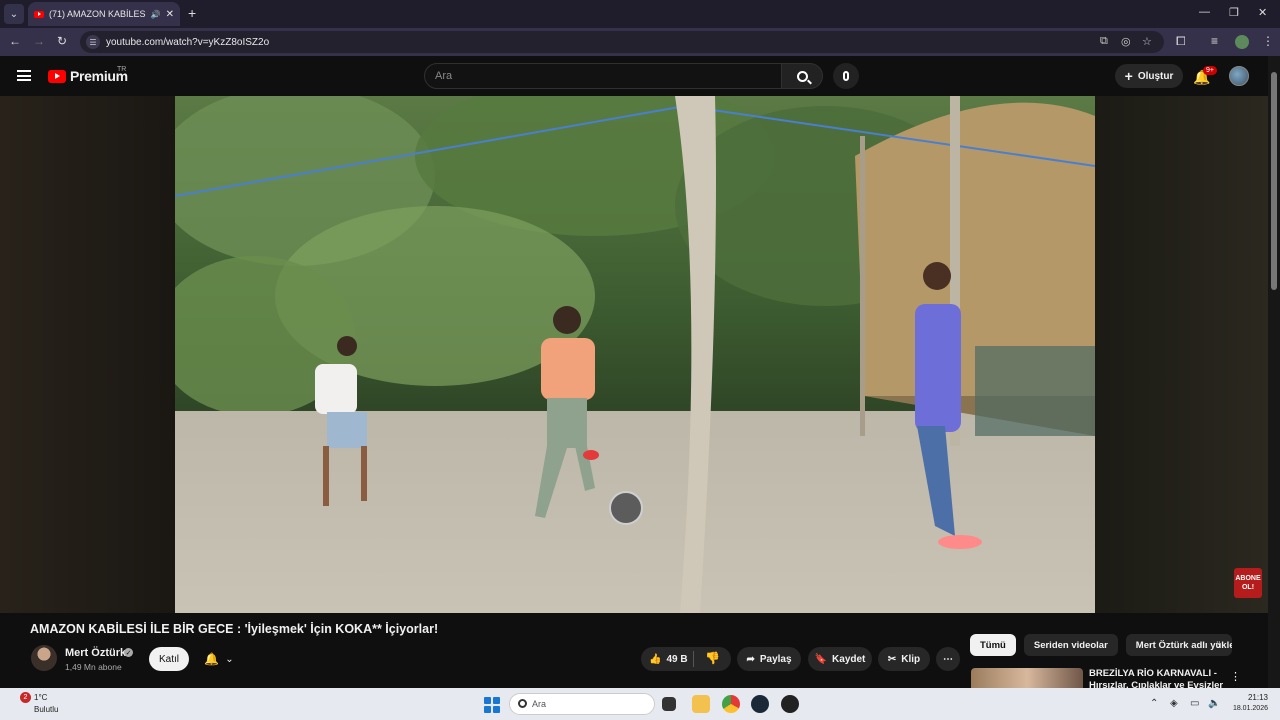 This screenshot has width=1280, height=720. Describe the element at coordinates (1262, 12) in the screenshot. I see `close-window-icon: ✕` at that location.